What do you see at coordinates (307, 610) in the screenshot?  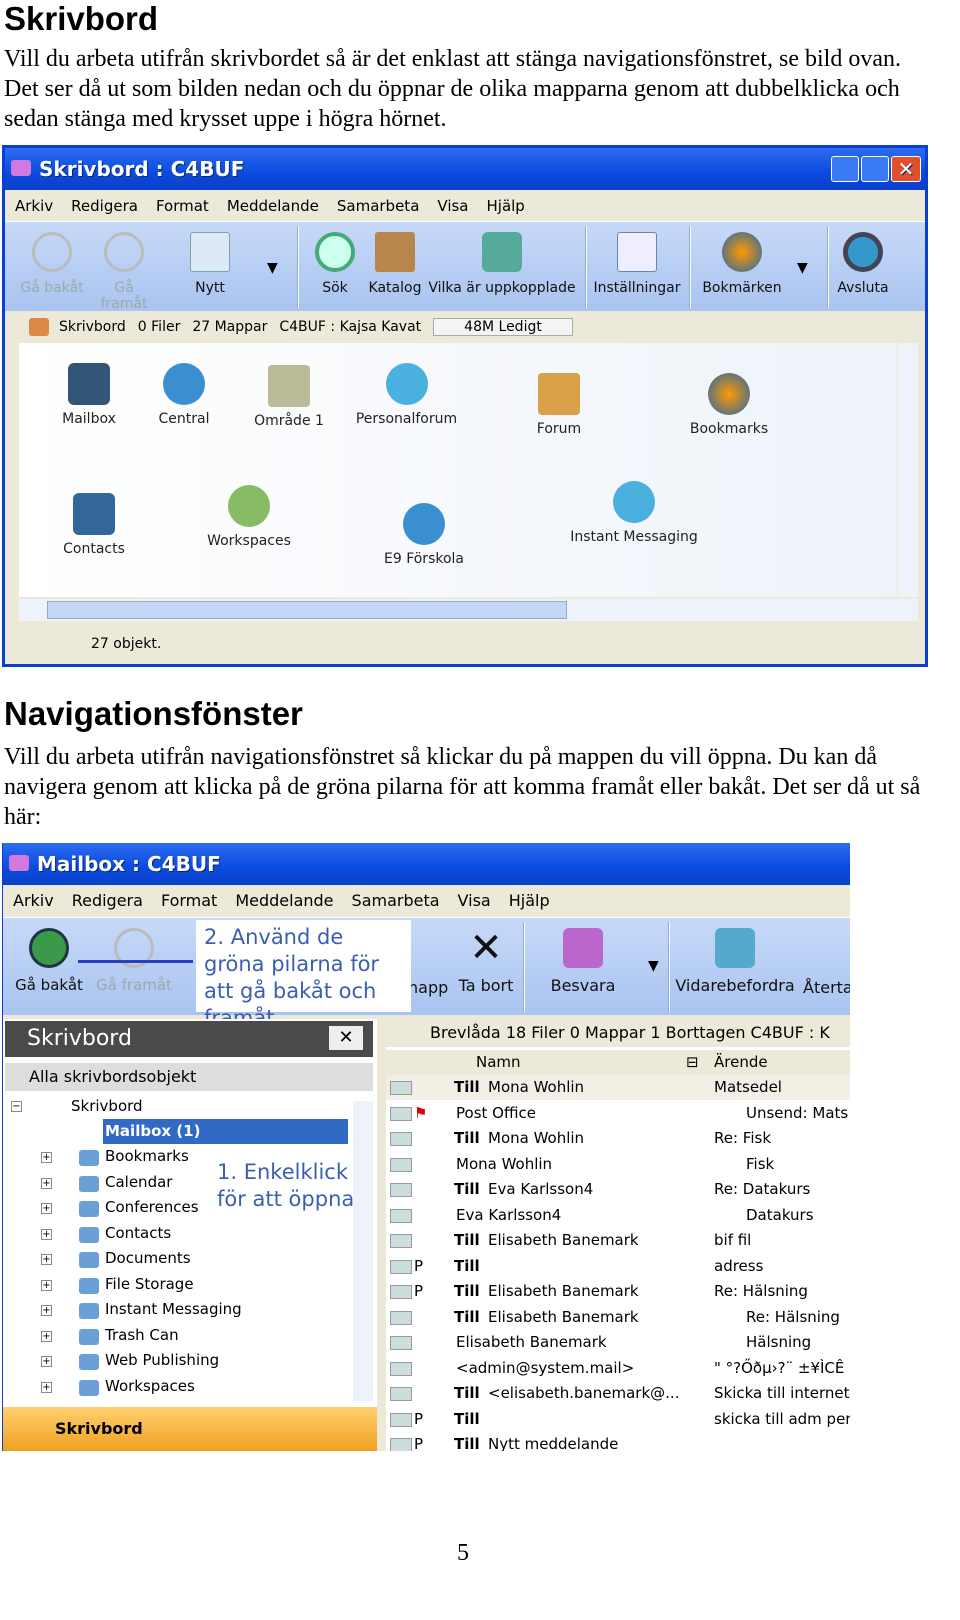 I see `scroll-thumb` at bounding box center [307, 610].